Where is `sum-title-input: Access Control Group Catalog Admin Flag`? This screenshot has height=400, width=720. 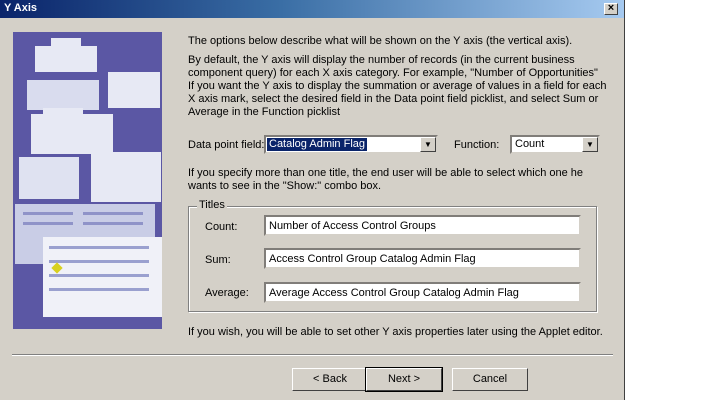
sum-title-input: Access Control Group Catalog Admin Flag is located at coordinates (422, 258).